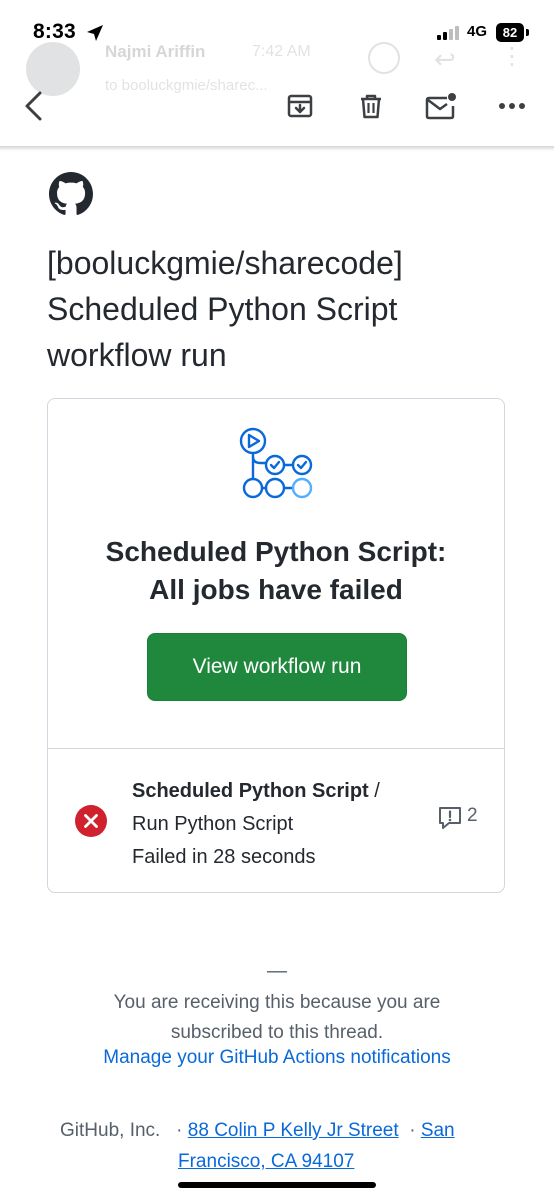 The image size is (554, 1200). Describe the element at coordinates (71, 193) in the screenshot. I see `github-logo-icon` at that location.